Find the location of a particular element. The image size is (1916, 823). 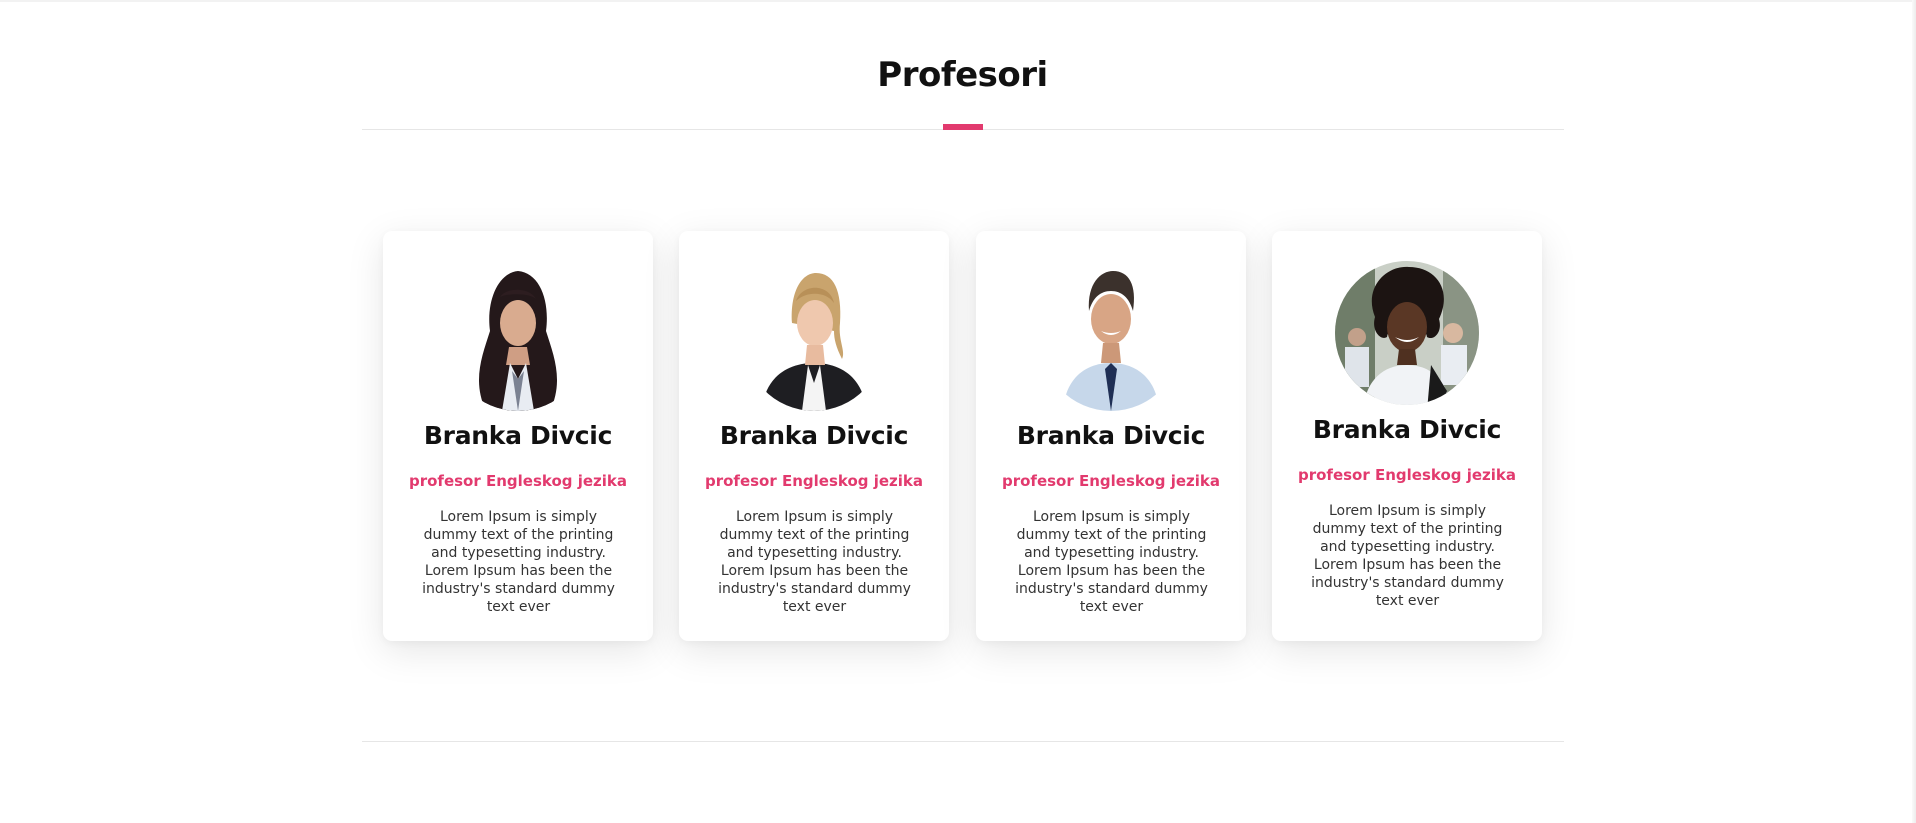

section-title: Profesori is located at coordinates (962, 75).